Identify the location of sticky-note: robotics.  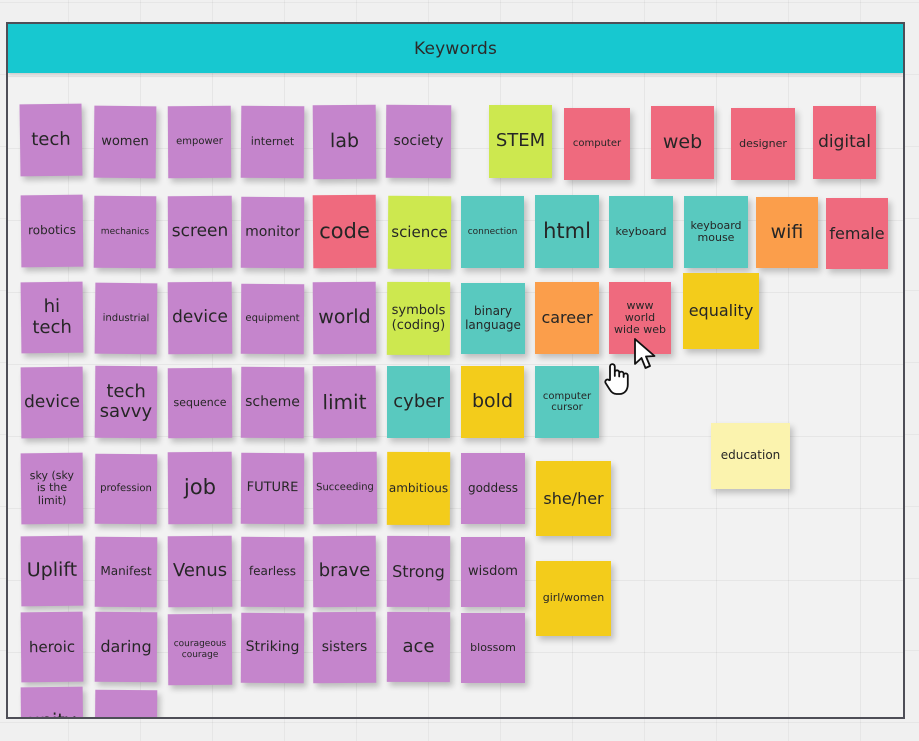
(52, 231).